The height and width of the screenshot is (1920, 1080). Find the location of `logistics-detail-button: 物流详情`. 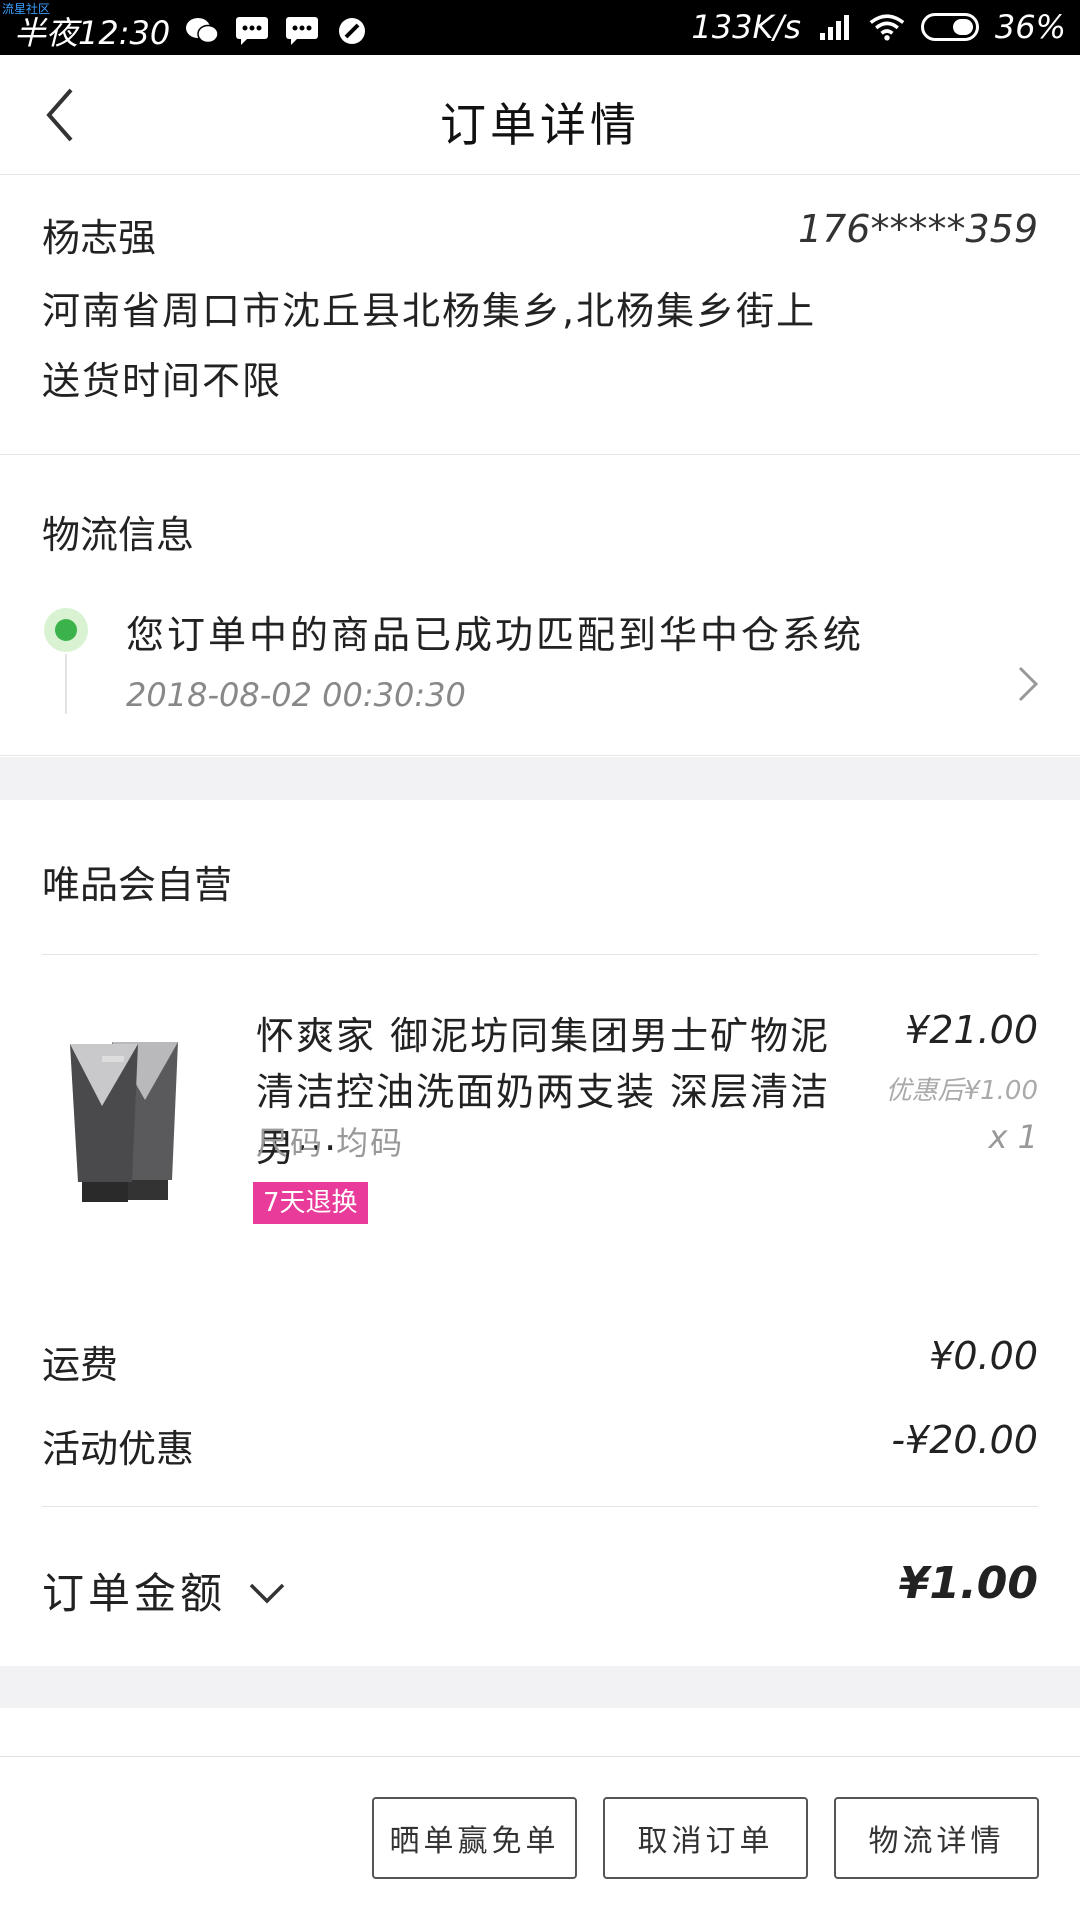

logistics-detail-button: 物流详情 is located at coordinates (936, 1838).